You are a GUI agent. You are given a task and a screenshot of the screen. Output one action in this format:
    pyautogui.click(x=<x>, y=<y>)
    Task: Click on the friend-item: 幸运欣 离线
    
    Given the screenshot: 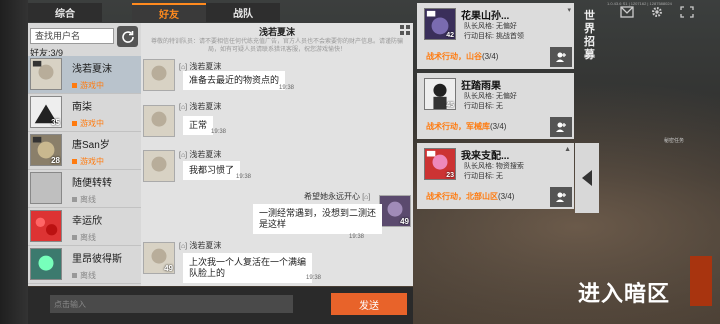 What is the action you would take?
    pyautogui.click(x=84, y=227)
    